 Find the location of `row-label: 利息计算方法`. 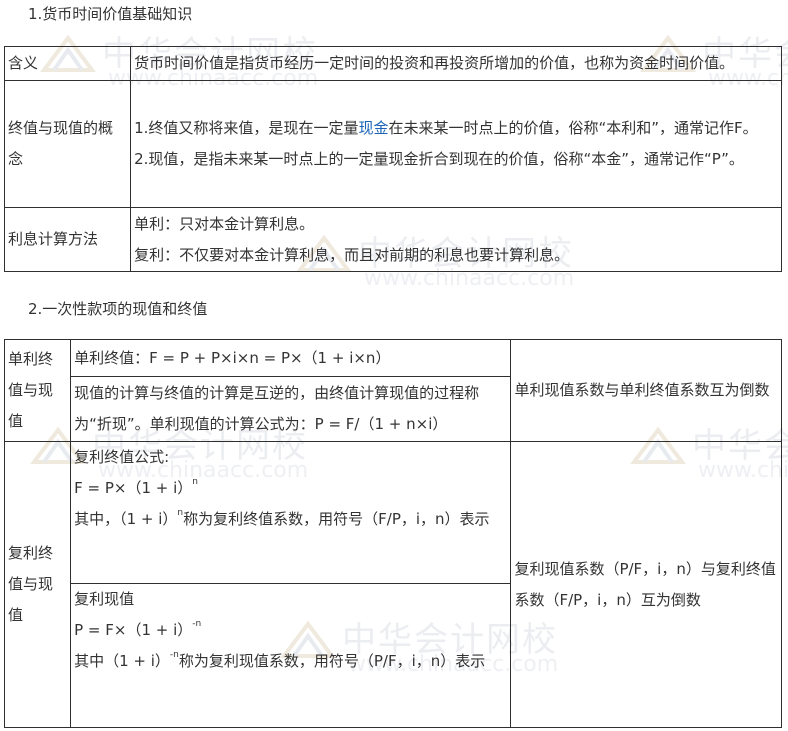

row-label: 利息计算方法 is located at coordinates (67, 239).